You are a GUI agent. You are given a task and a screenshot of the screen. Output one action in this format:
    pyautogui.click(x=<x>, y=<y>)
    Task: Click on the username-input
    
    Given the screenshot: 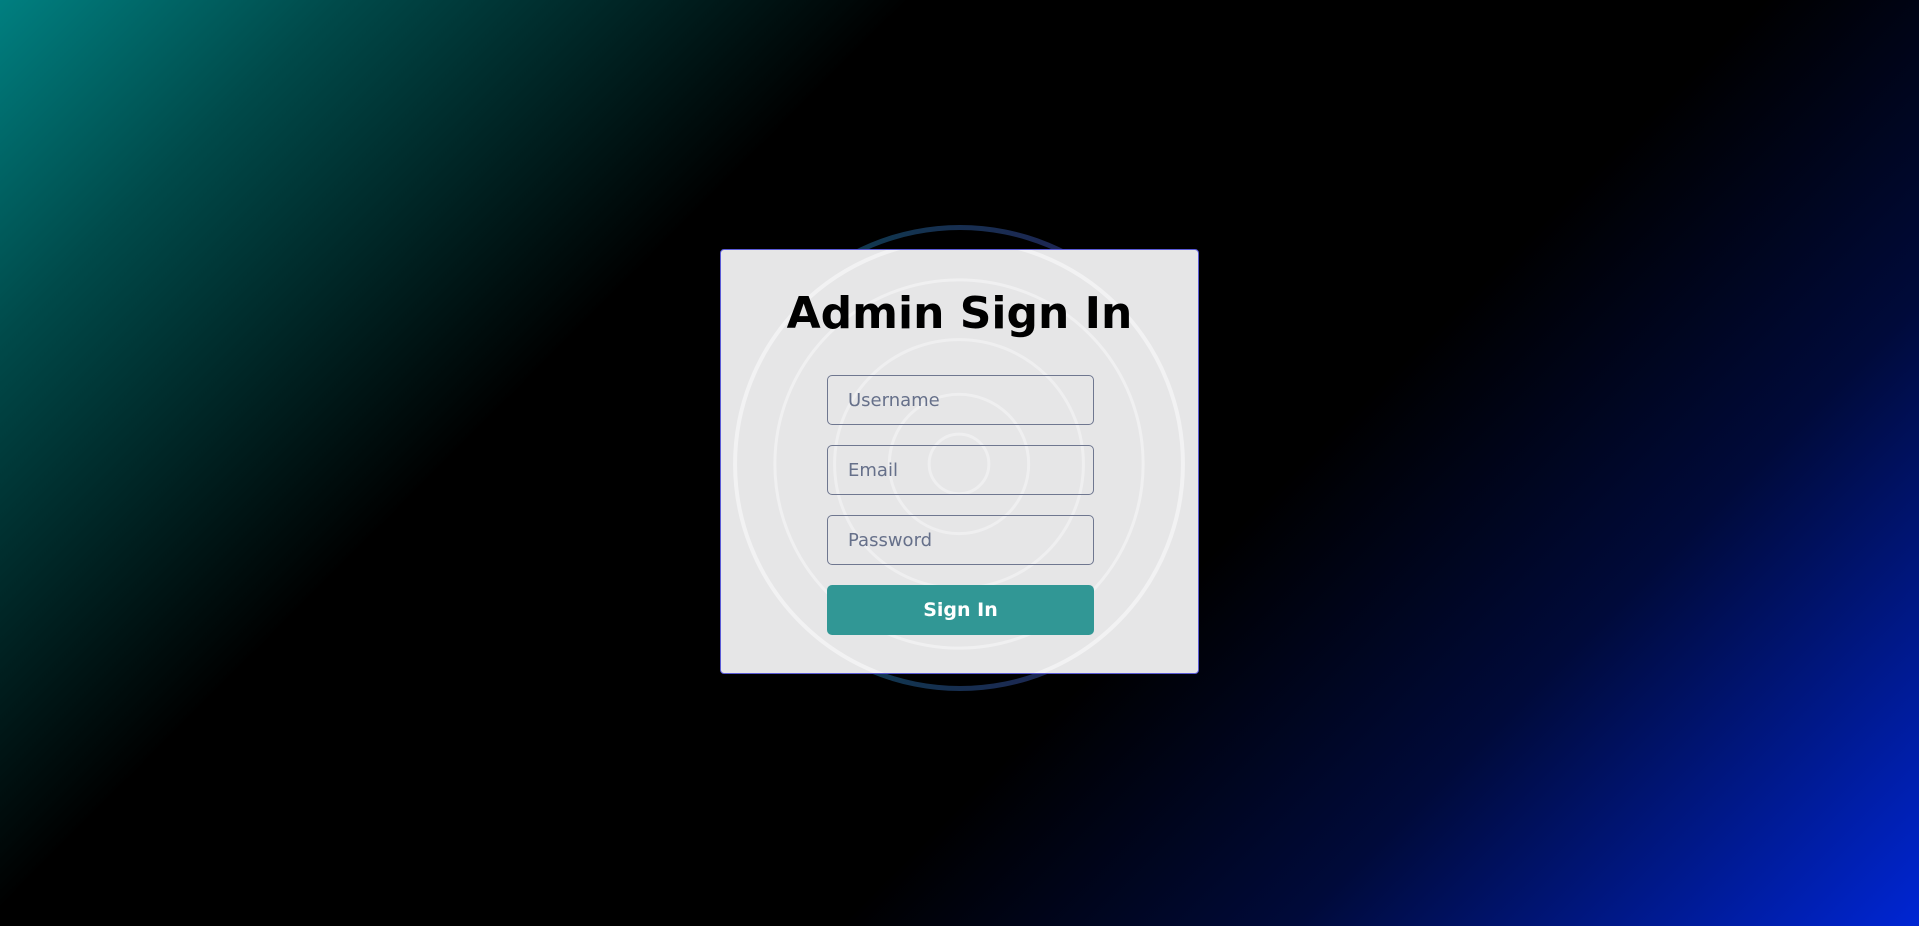 What is the action you would take?
    pyautogui.click(x=960, y=400)
    